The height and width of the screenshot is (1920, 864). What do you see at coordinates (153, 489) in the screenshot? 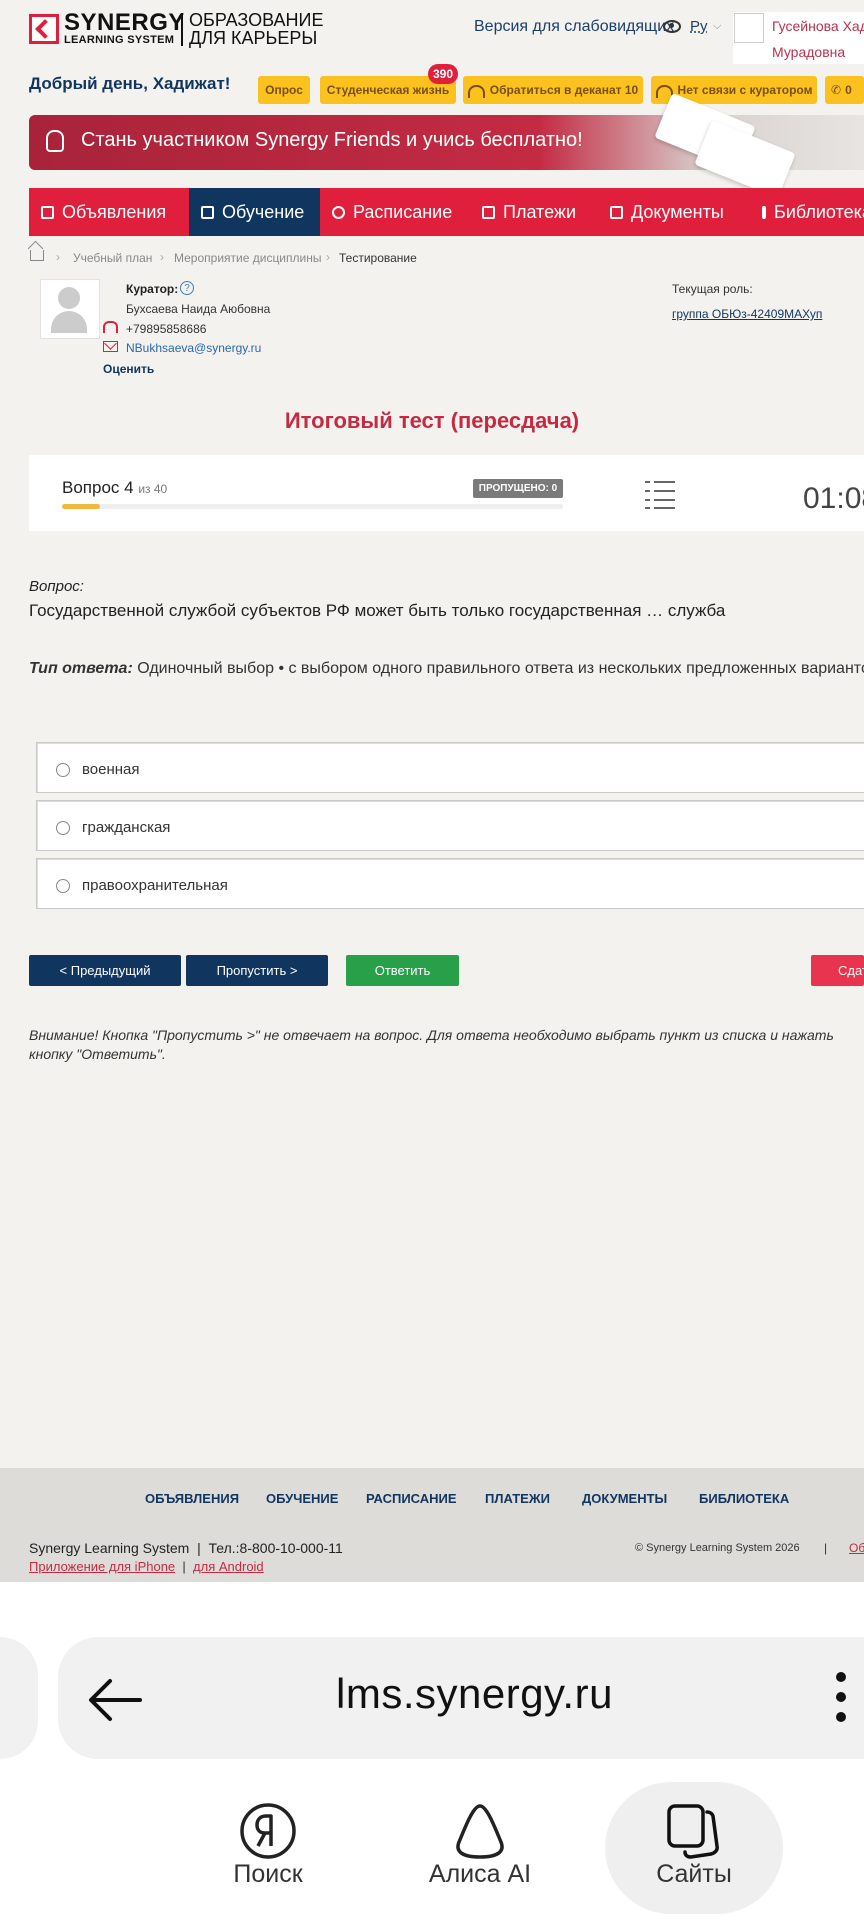
I see `question-total: из 40` at bounding box center [153, 489].